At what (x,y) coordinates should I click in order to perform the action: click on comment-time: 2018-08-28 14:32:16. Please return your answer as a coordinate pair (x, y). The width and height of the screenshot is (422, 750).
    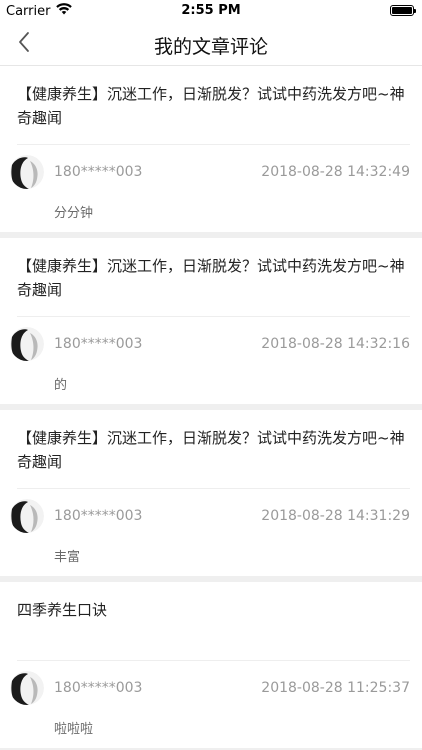
    Looking at the image, I should click on (335, 344).